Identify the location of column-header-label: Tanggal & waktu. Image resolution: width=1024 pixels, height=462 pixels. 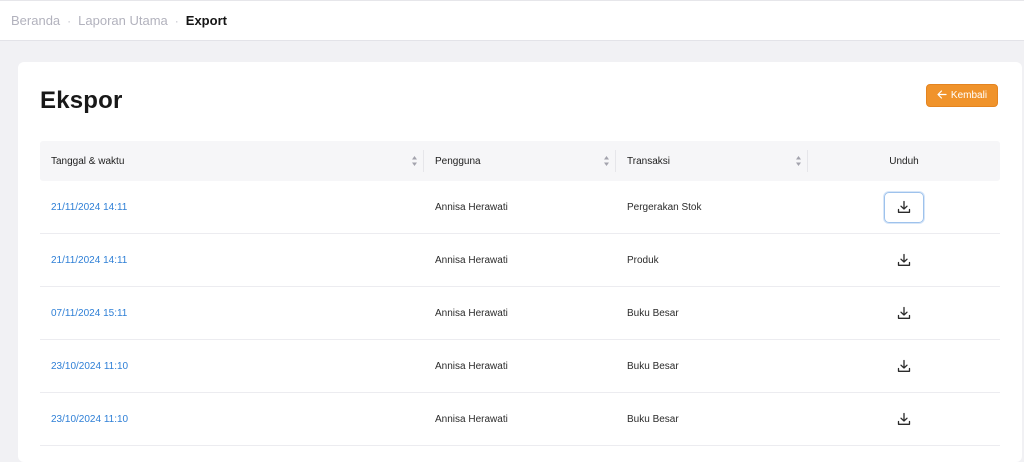
(88, 161).